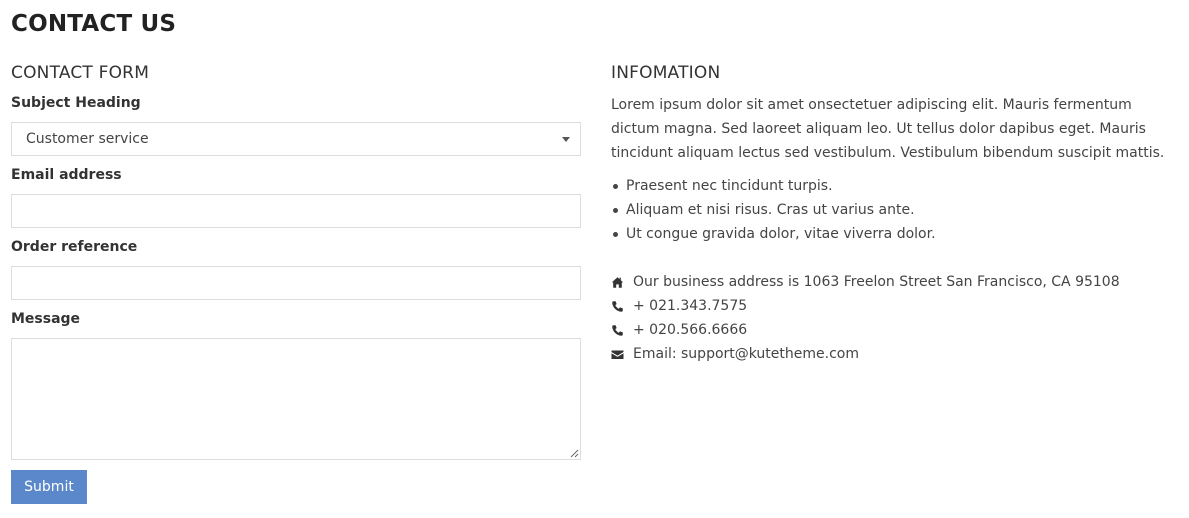  What do you see at coordinates (296, 139) in the screenshot?
I see `subject-heading-select: Customer service` at bounding box center [296, 139].